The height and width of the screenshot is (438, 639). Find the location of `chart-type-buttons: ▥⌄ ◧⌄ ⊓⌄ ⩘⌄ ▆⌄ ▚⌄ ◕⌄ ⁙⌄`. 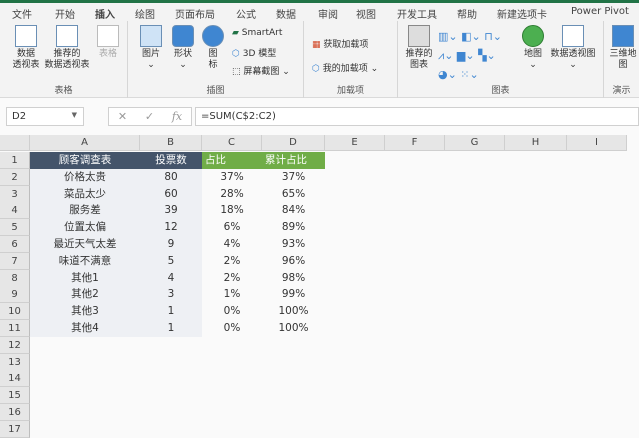

chart-type-buttons: ▥⌄ ◧⌄ ⊓⌄ ⩘⌄ ▆⌄ ▚⌄ ◕⌄ ⁙⌄ is located at coordinates (470, 55).